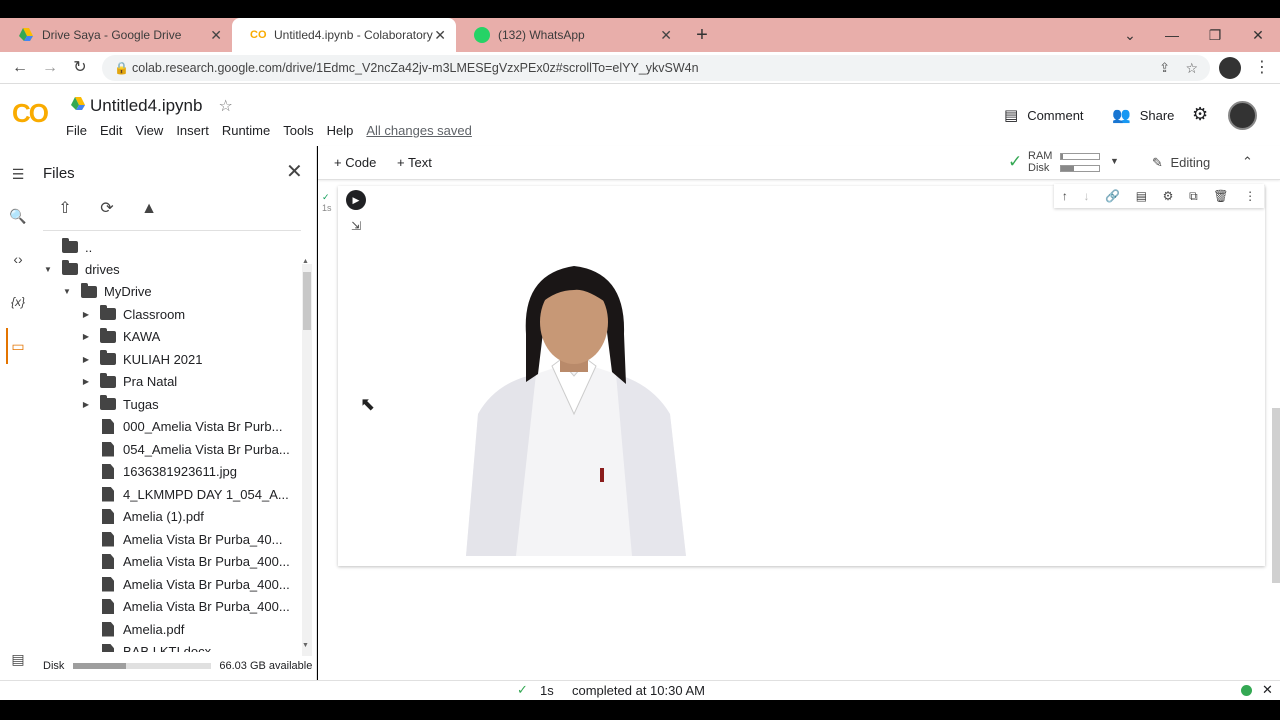 Image resolution: width=1280 pixels, height=720 pixels. I want to click on tab-whatsapp: (132) WhatsApp ✕, so click(569, 35).